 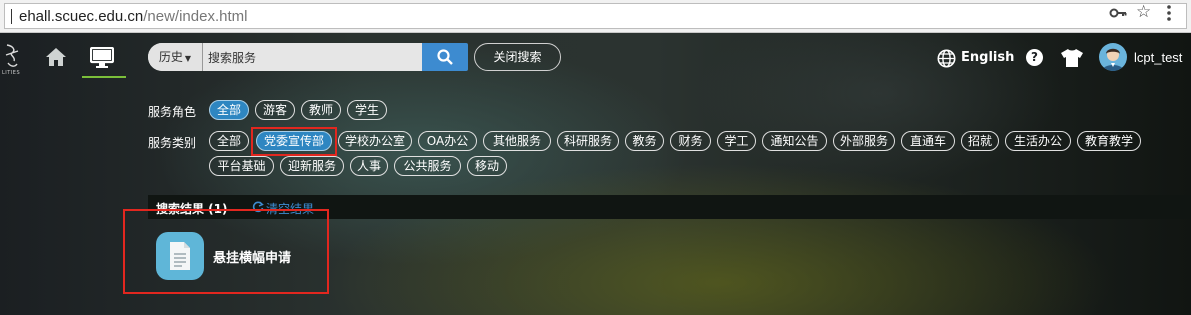 I want to click on filter-chip: 学校办公室, so click(x=375, y=141).